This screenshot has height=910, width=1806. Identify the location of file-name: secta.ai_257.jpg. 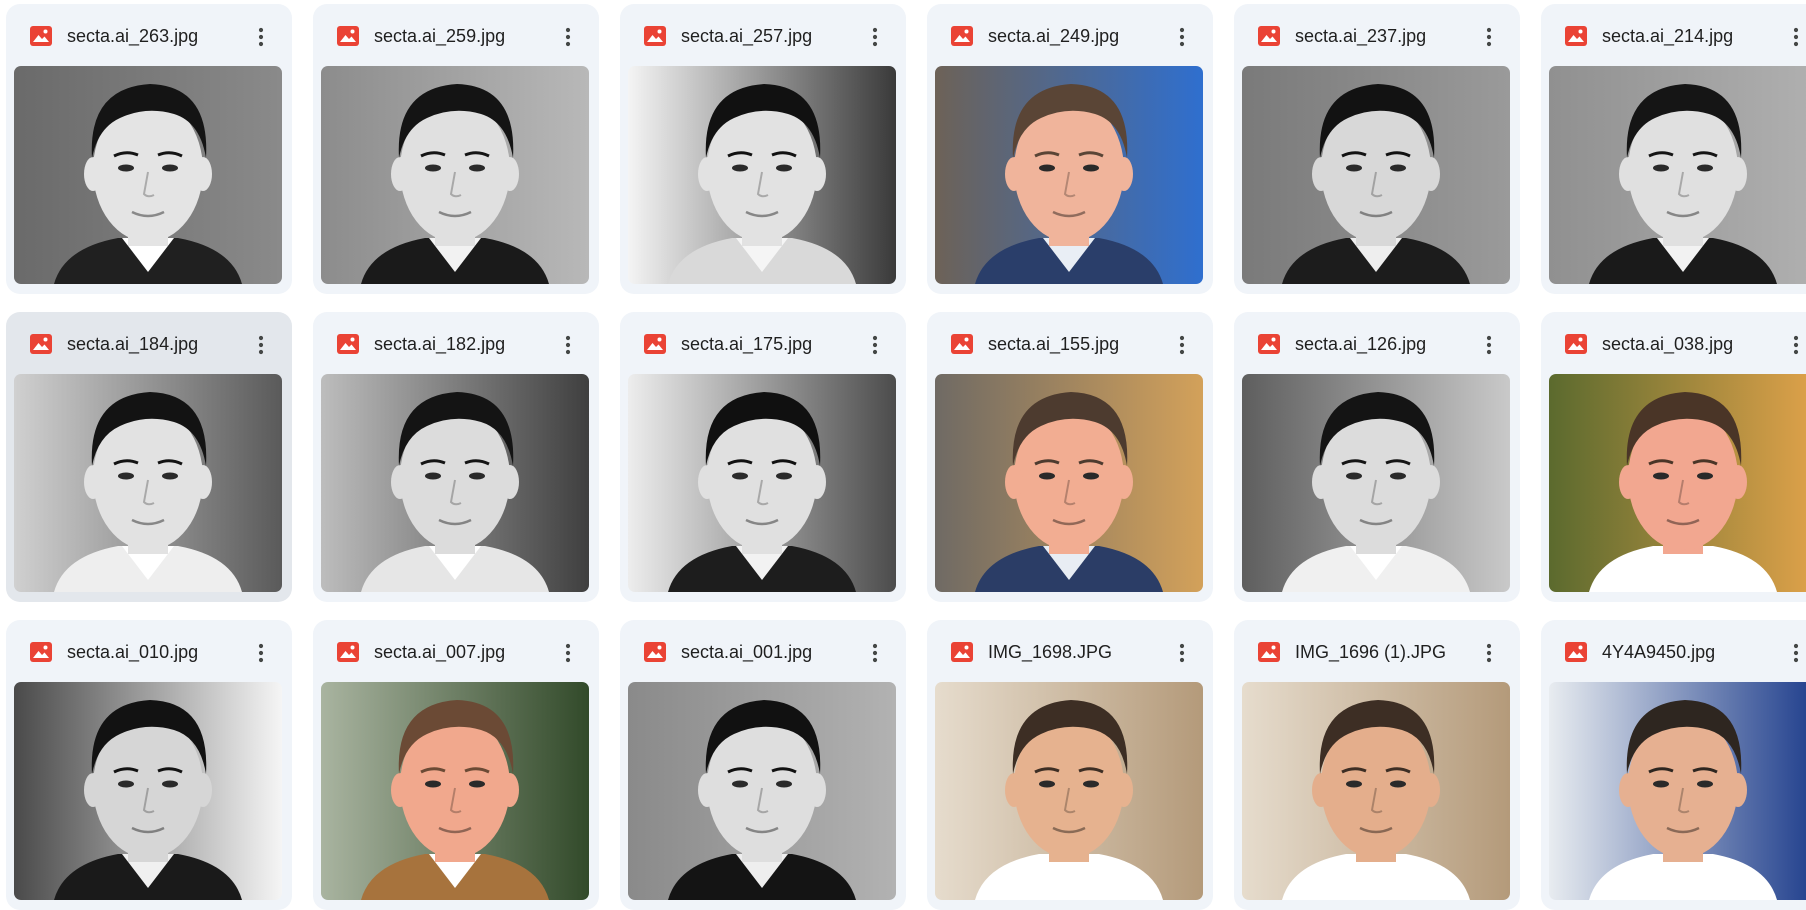
(747, 36).